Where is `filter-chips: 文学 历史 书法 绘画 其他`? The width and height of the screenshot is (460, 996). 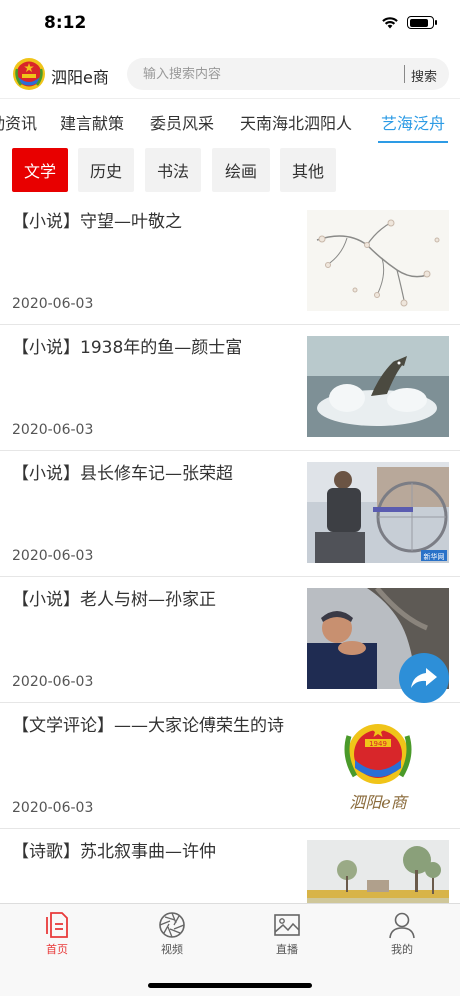 filter-chips: 文学 历史 书法 绘画 其他 is located at coordinates (230, 171).